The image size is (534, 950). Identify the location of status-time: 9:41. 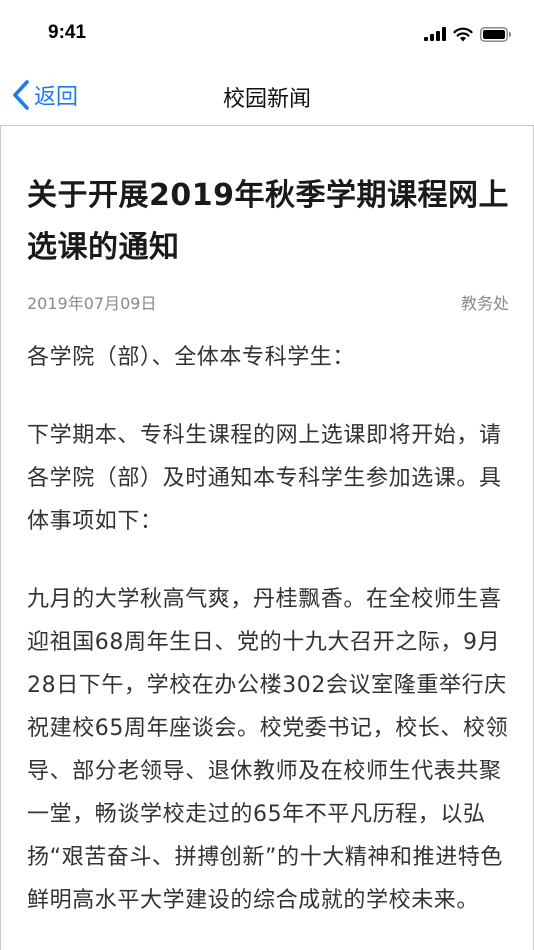
(67, 32).